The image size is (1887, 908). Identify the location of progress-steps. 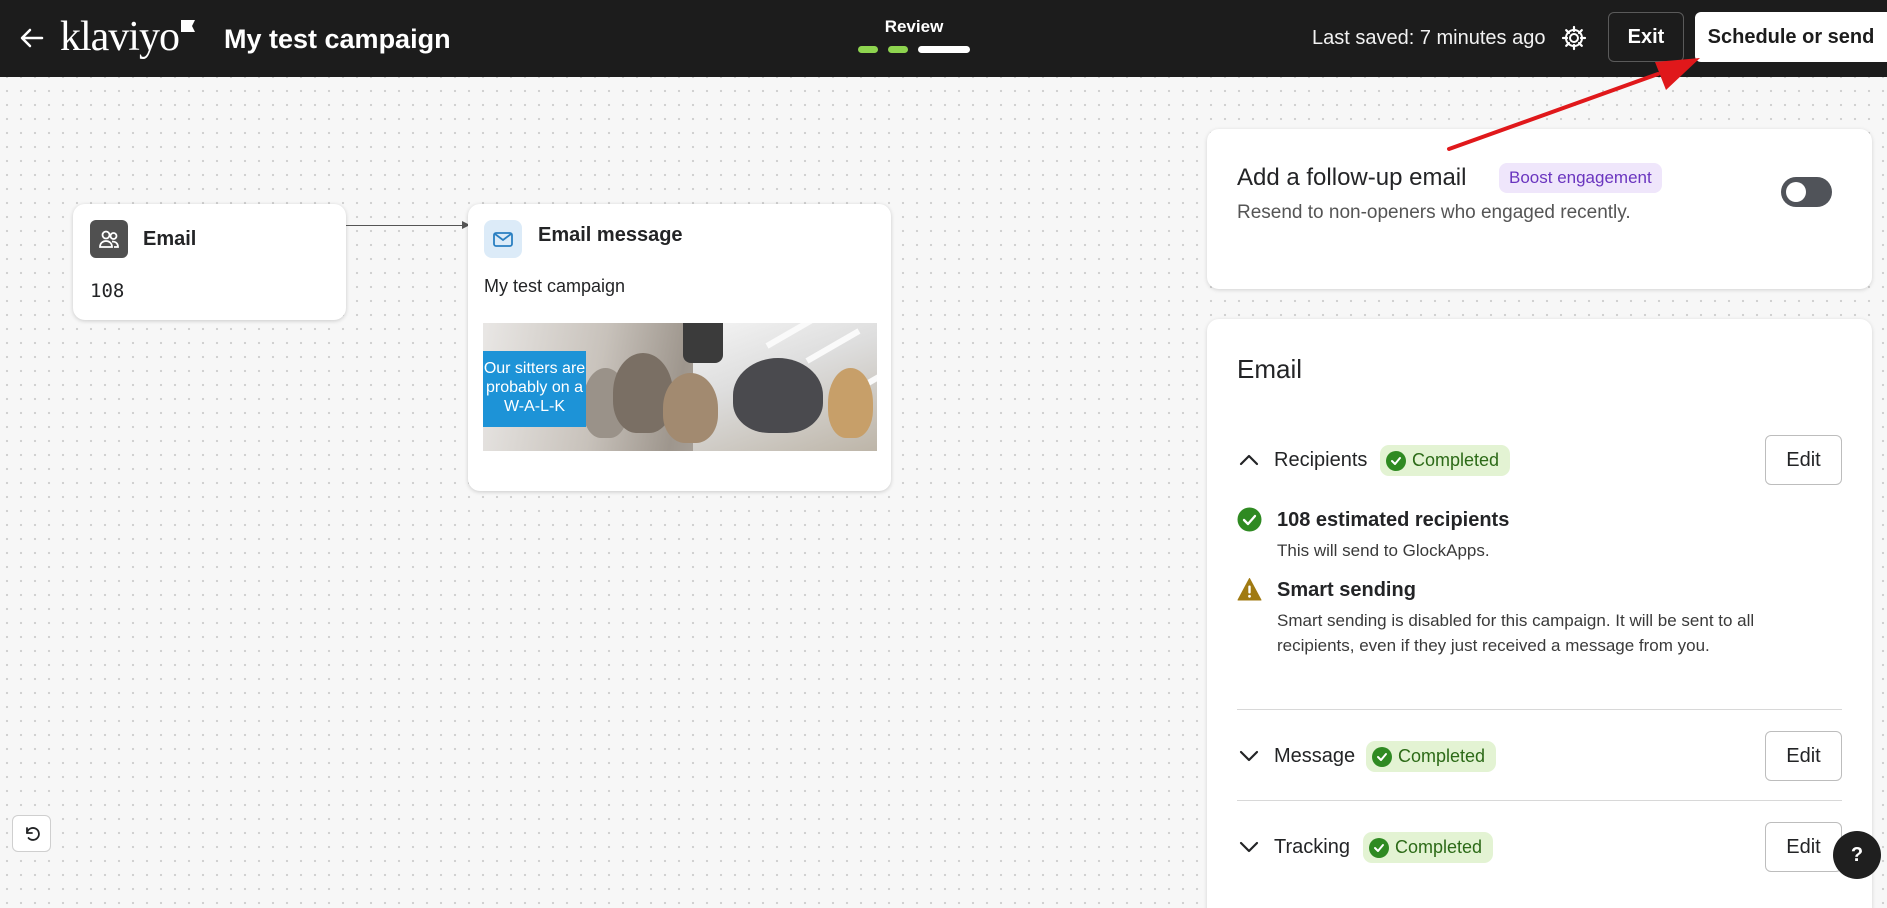
(914, 49).